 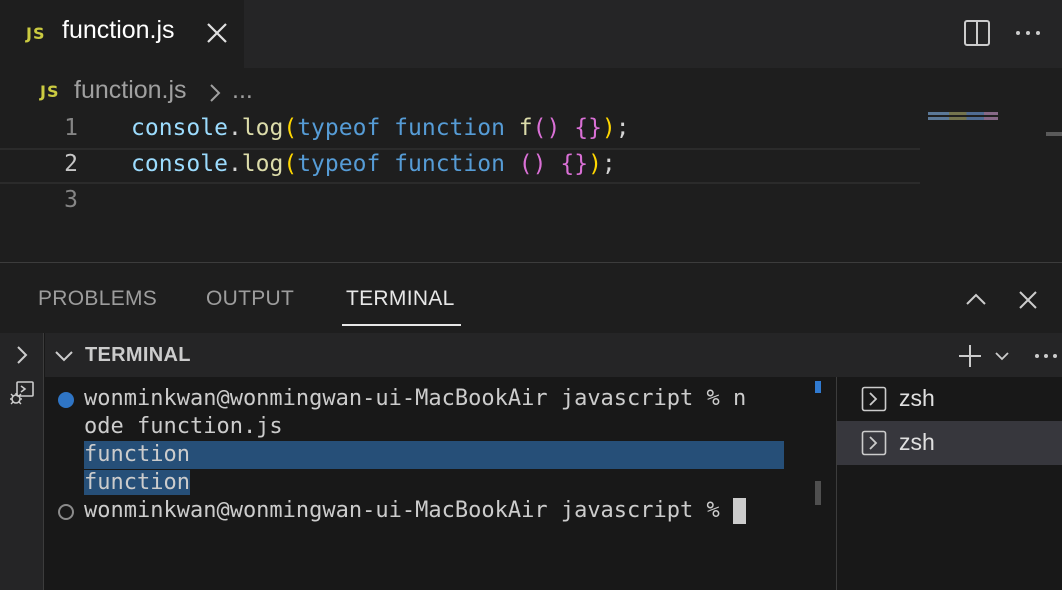 What do you see at coordinates (130, 90) in the screenshot?
I see `breadcrumb-file: function.js` at bounding box center [130, 90].